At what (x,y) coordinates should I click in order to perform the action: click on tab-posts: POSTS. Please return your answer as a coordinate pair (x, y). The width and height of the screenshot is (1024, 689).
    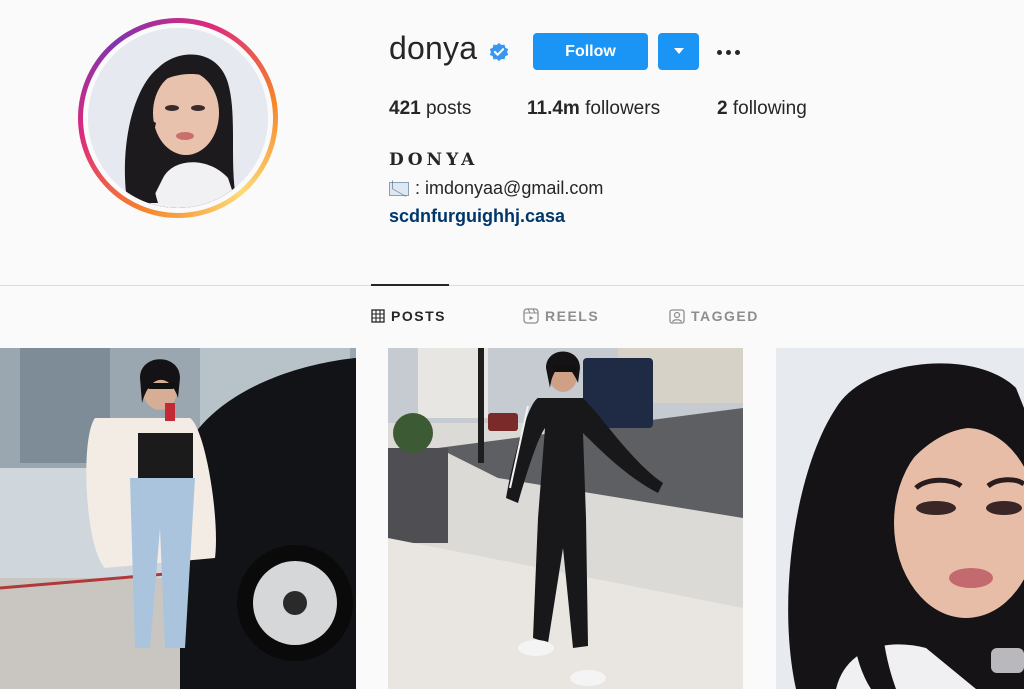
    Looking at the image, I should click on (408, 316).